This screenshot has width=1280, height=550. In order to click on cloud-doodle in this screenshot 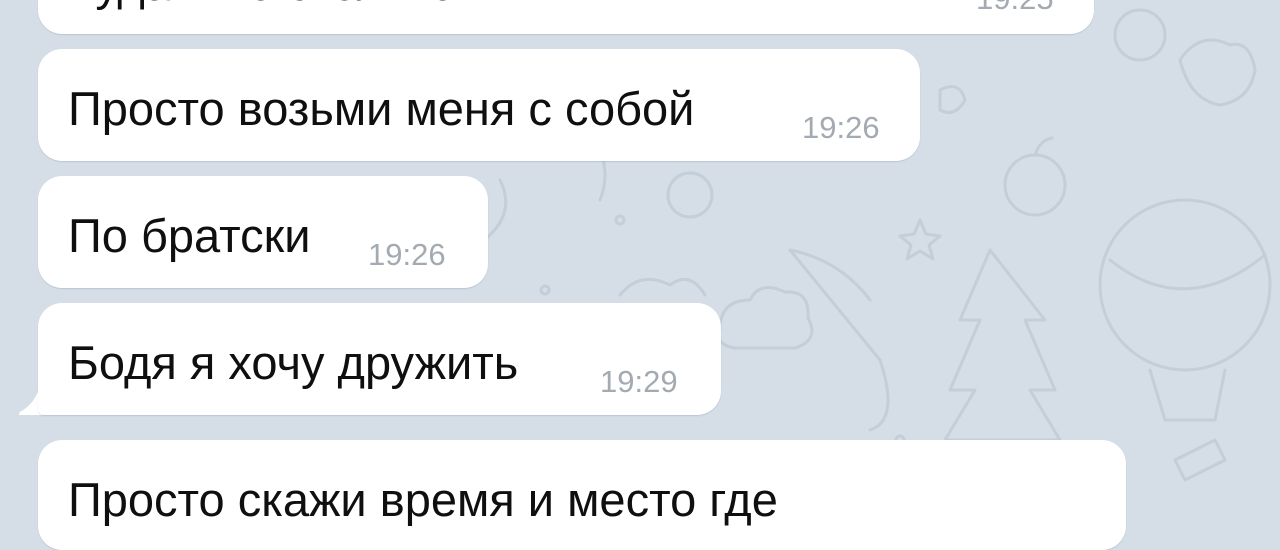, I will do `click(765, 318)`.